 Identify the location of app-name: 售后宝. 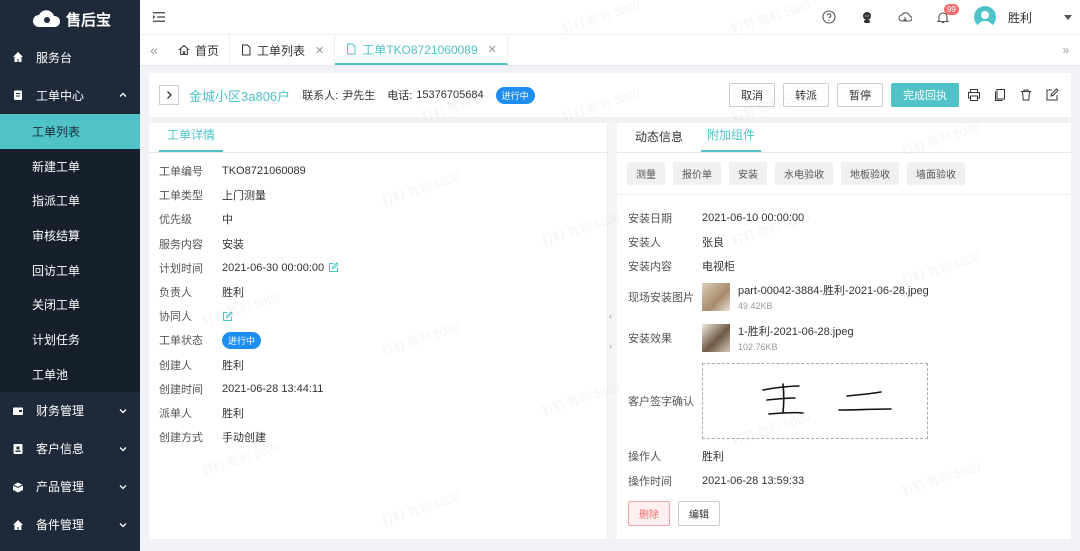
(89, 20).